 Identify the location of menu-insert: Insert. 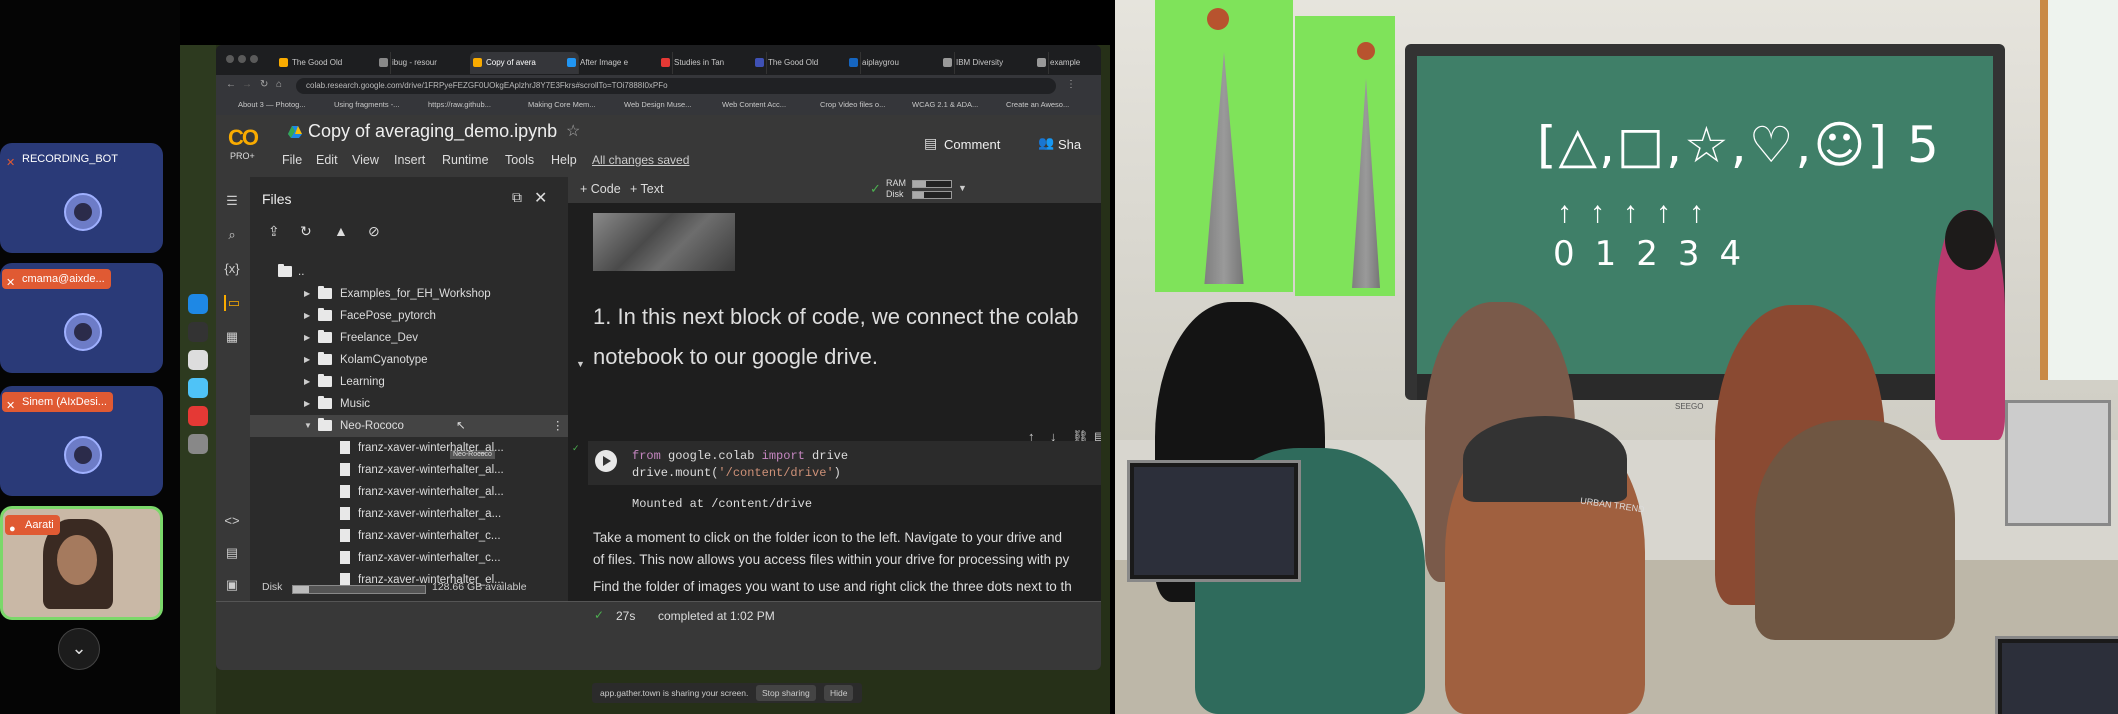
(409, 160).